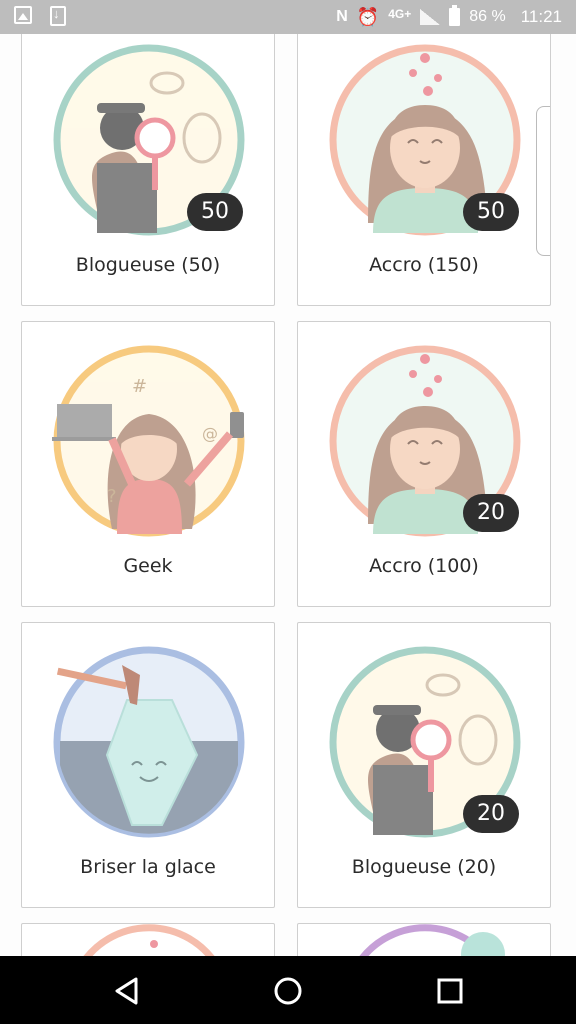  Describe the element at coordinates (148, 566) in the screenshot. I see `badge-label: Geek` at that location.